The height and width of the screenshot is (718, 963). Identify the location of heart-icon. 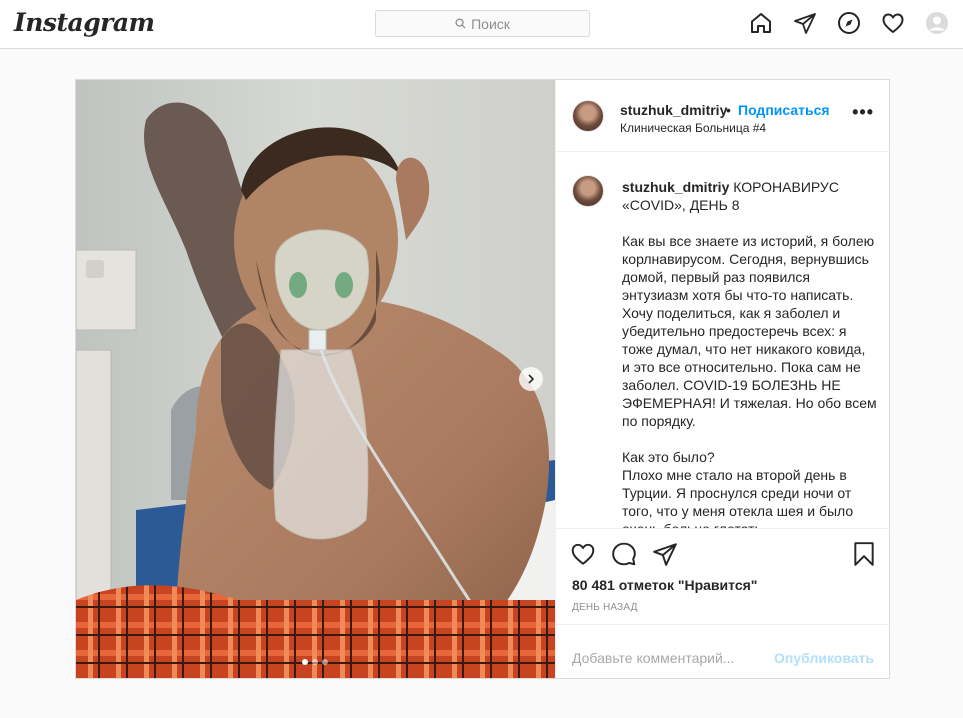
(583, 554).